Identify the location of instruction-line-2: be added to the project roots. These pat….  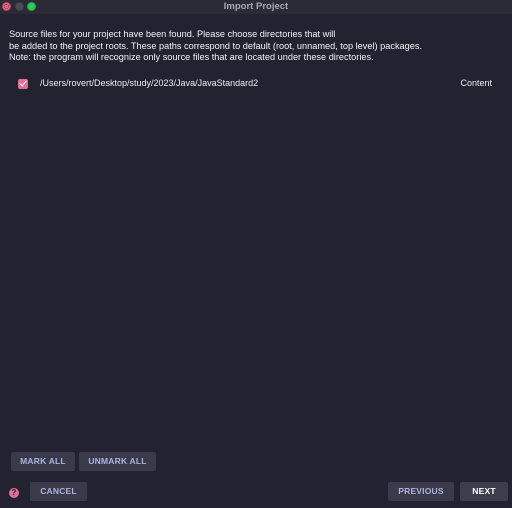
(216, 45).